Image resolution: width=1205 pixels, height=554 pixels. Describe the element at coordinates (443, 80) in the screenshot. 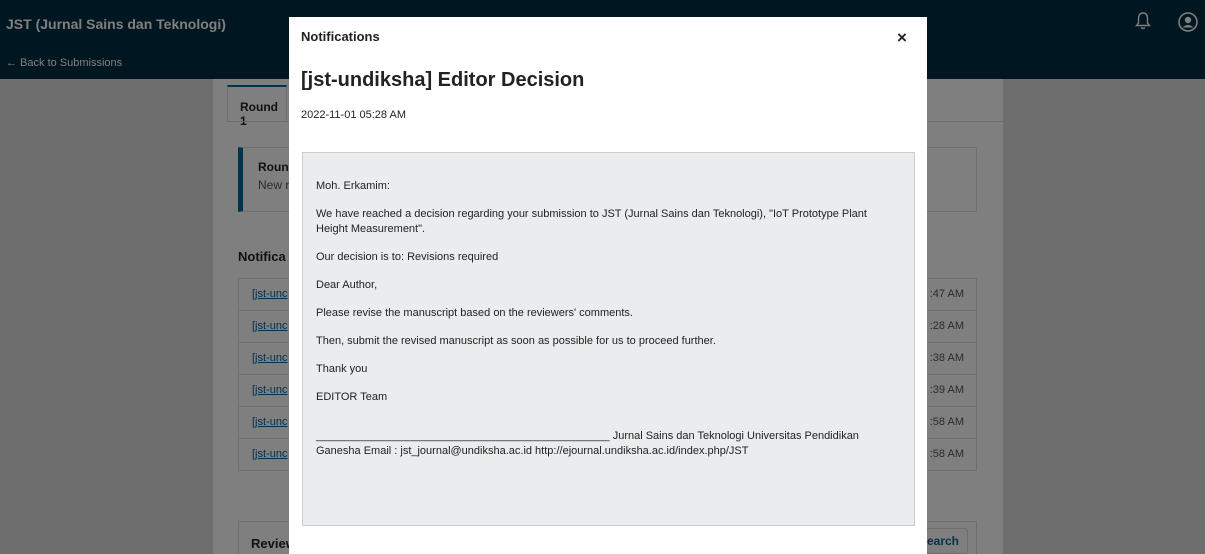

I see `email-subject: [jst-undiksha] Editor Decision` at that location.